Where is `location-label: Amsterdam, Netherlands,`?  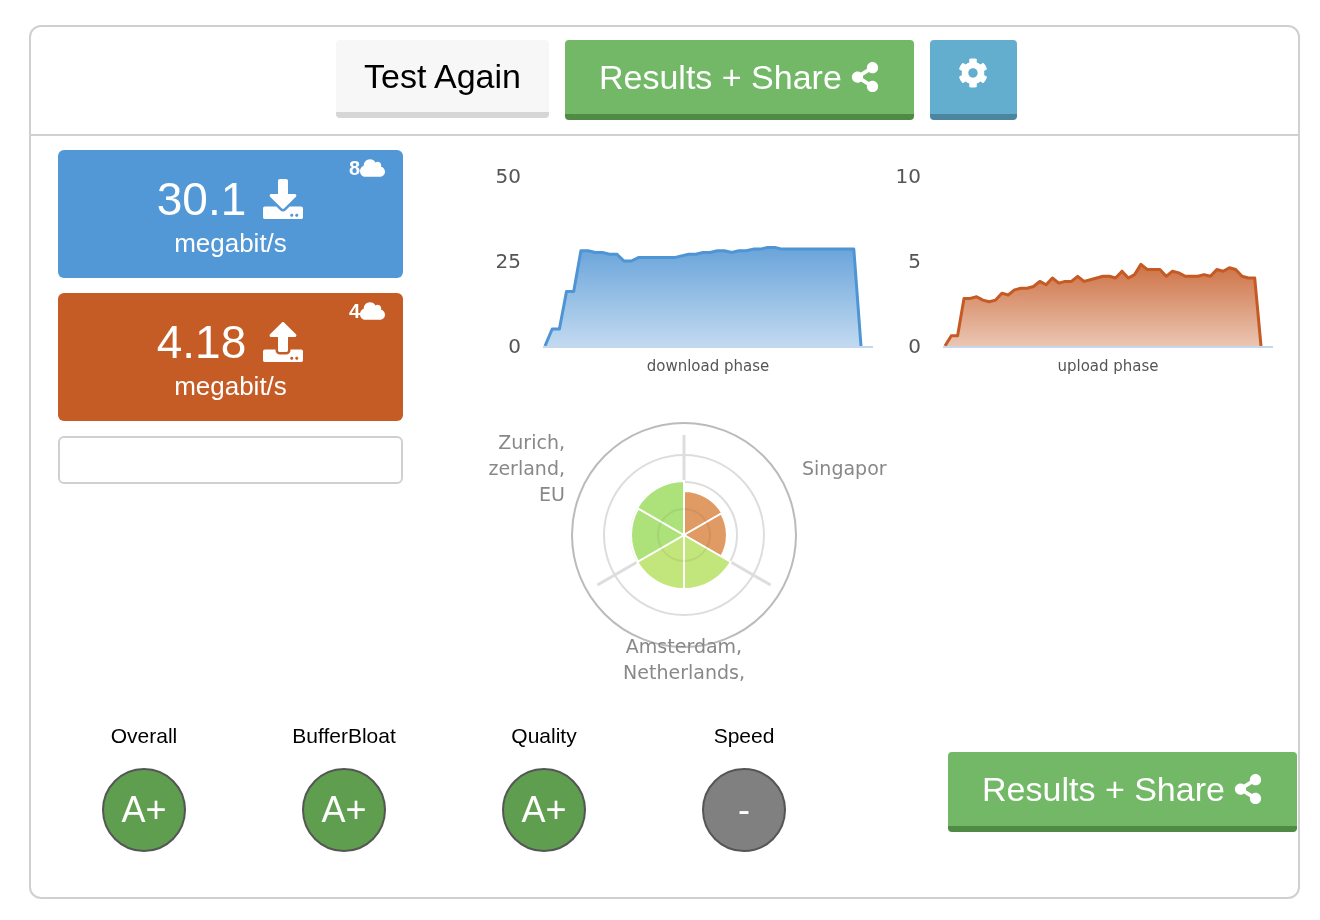
location-label: Amsterdam, Netherlands, is located at coordinates (684, 659).